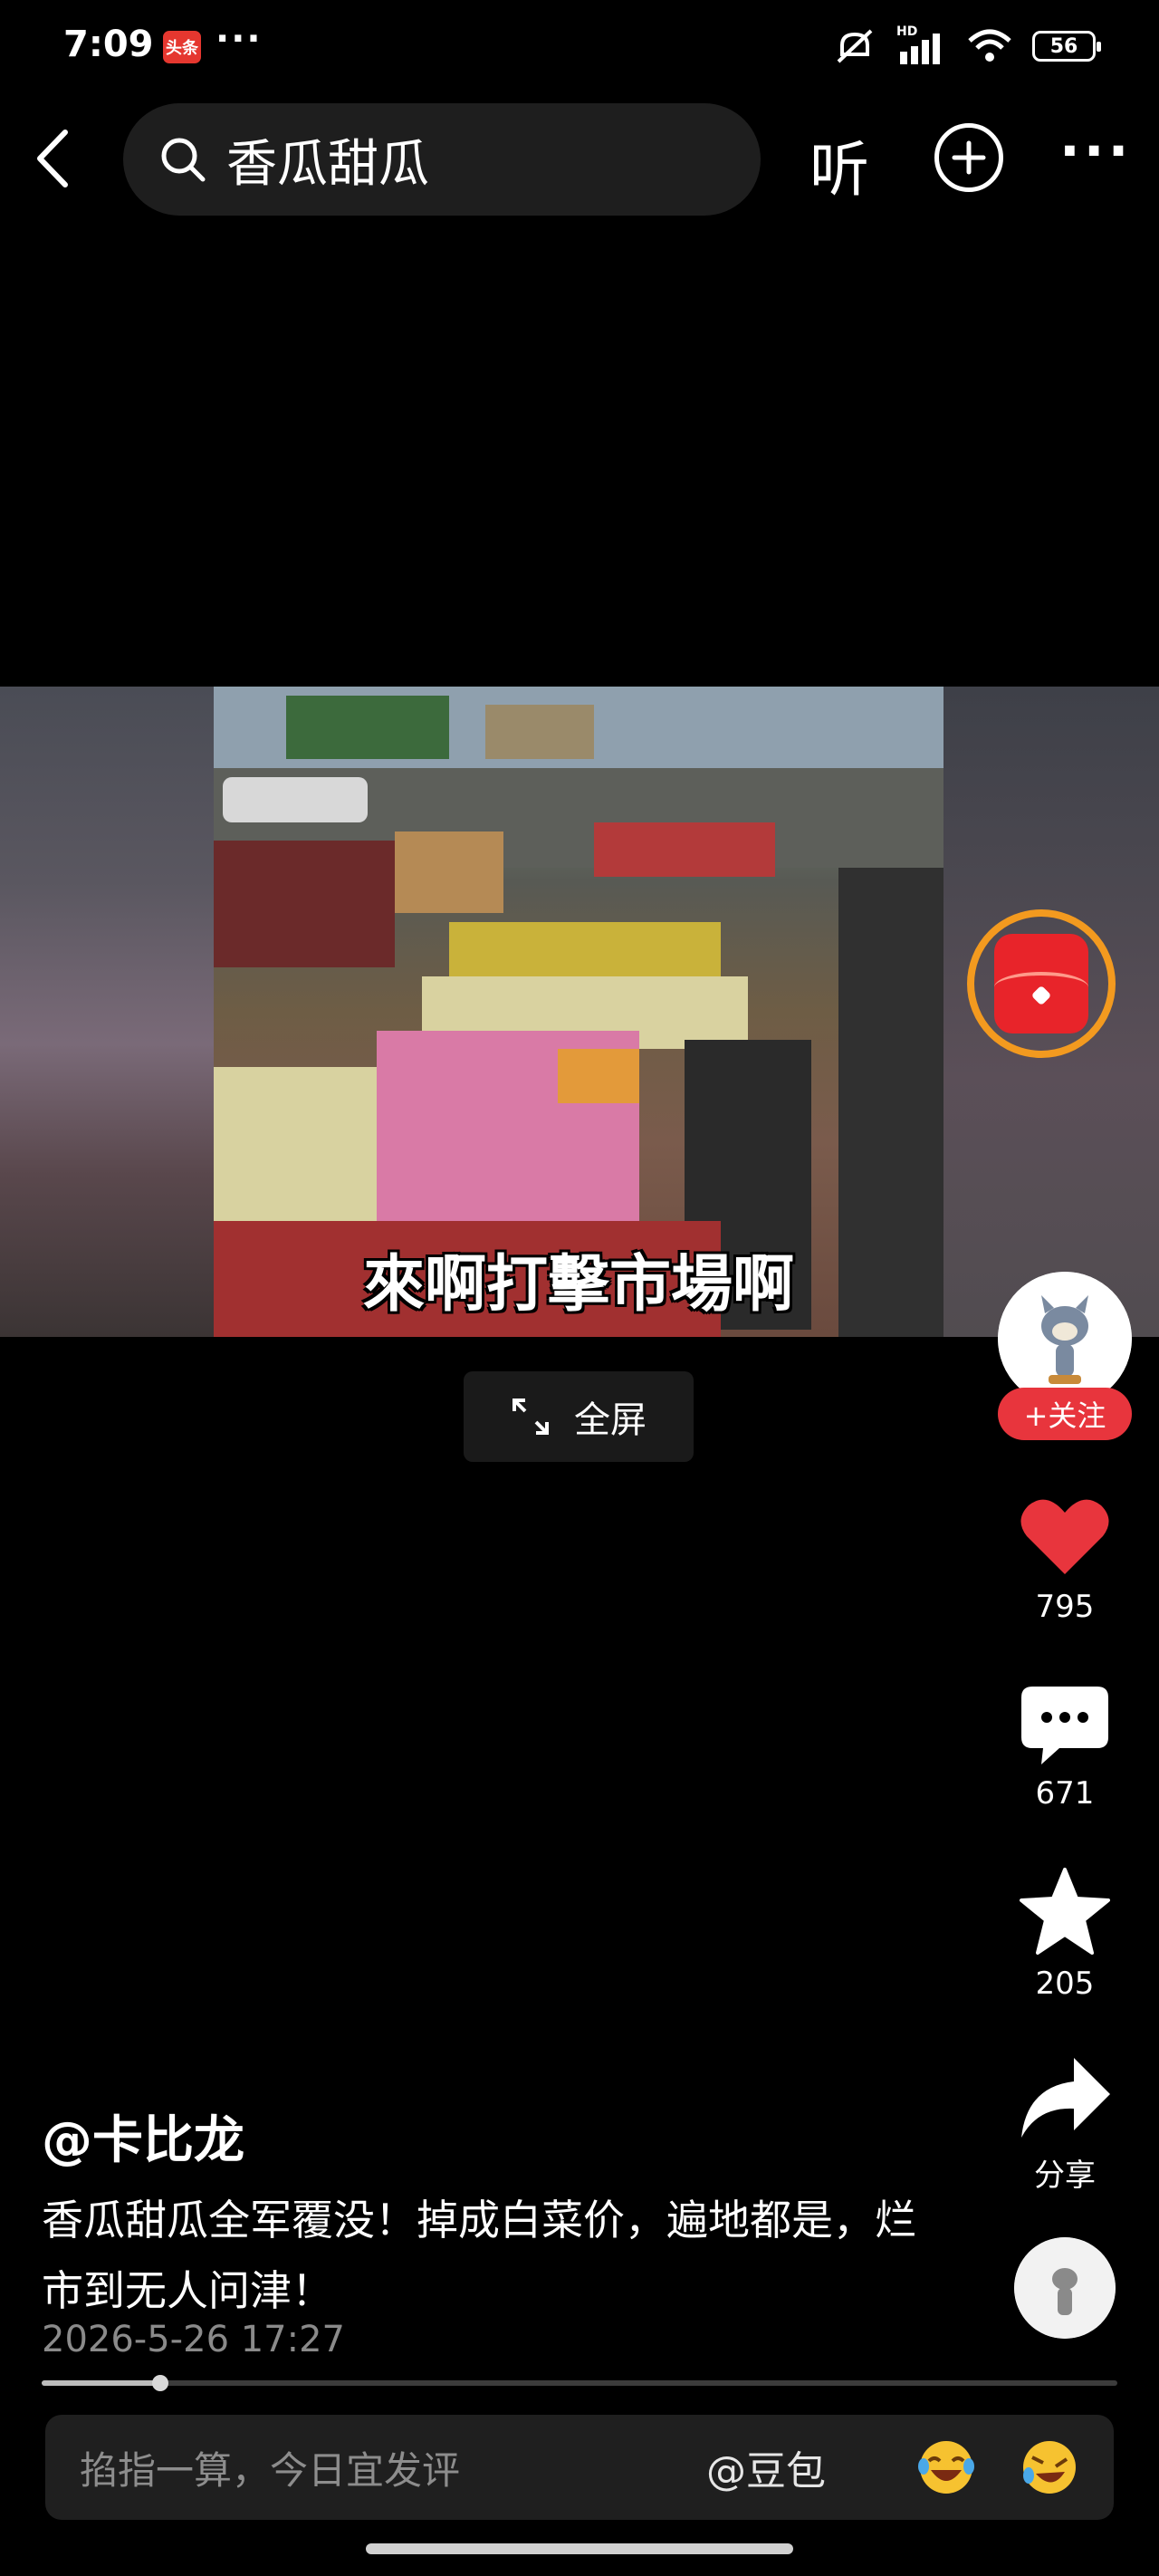  I want to click on red-envelope-icon, so click(1041, 983).